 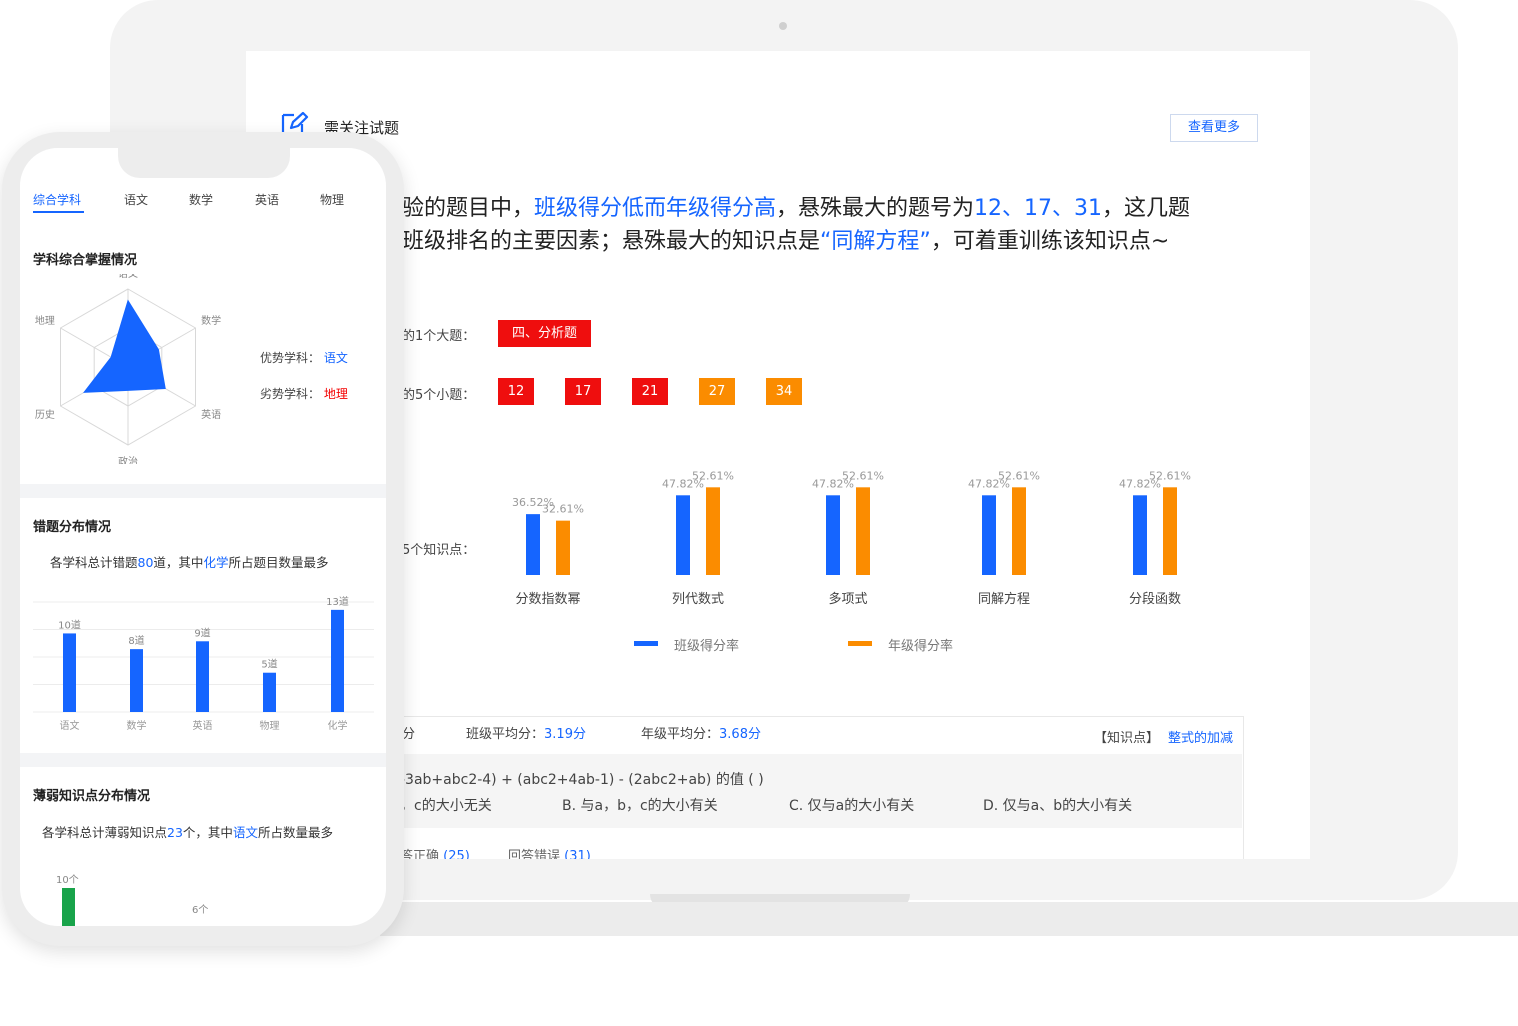 What do you see at coordinates (439, 336) in the screenshot?
I see `big-question-label: 的1个大题：` at bounding box center [439, 336].